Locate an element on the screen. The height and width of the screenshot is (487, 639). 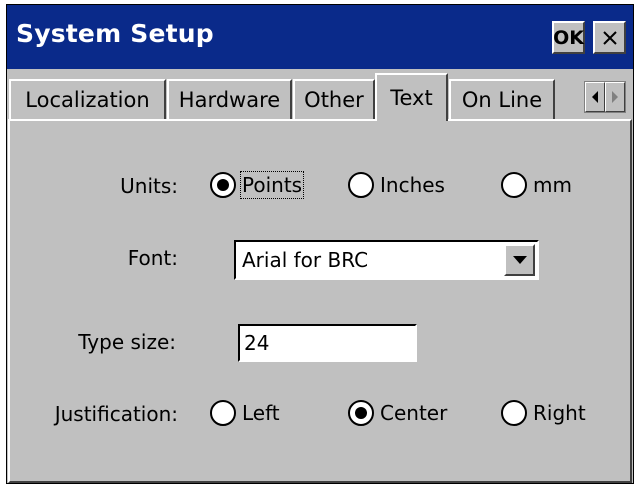
tab-scroll-right-button is located at coordinates (615, 97).